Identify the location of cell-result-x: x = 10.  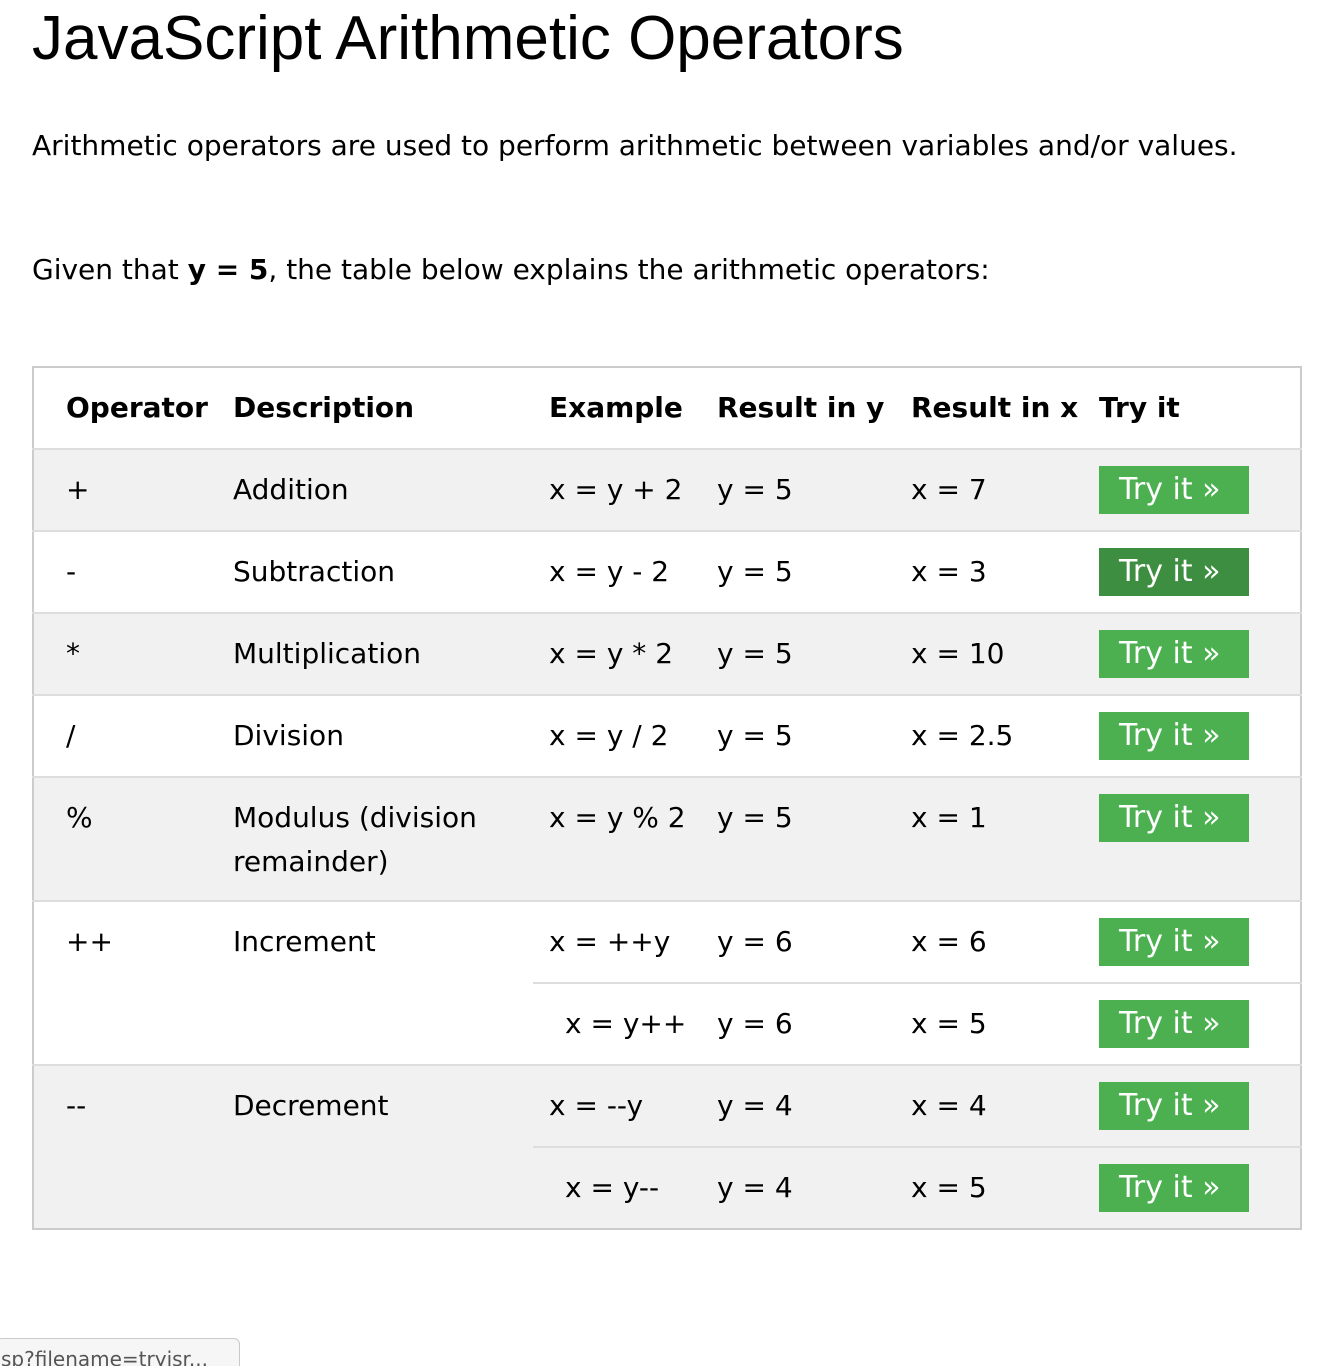
(958, 653).